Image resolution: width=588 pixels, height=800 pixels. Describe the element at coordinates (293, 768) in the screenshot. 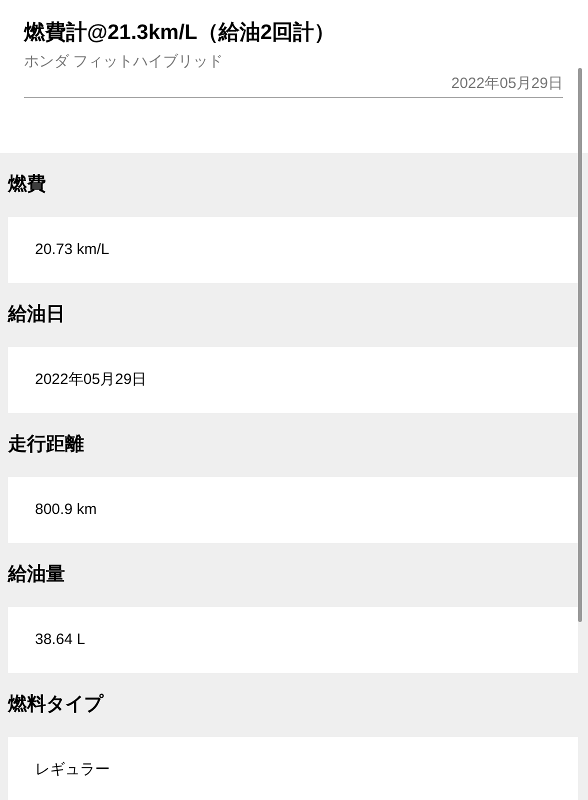

I see `field-value: レギュラー` at that location.